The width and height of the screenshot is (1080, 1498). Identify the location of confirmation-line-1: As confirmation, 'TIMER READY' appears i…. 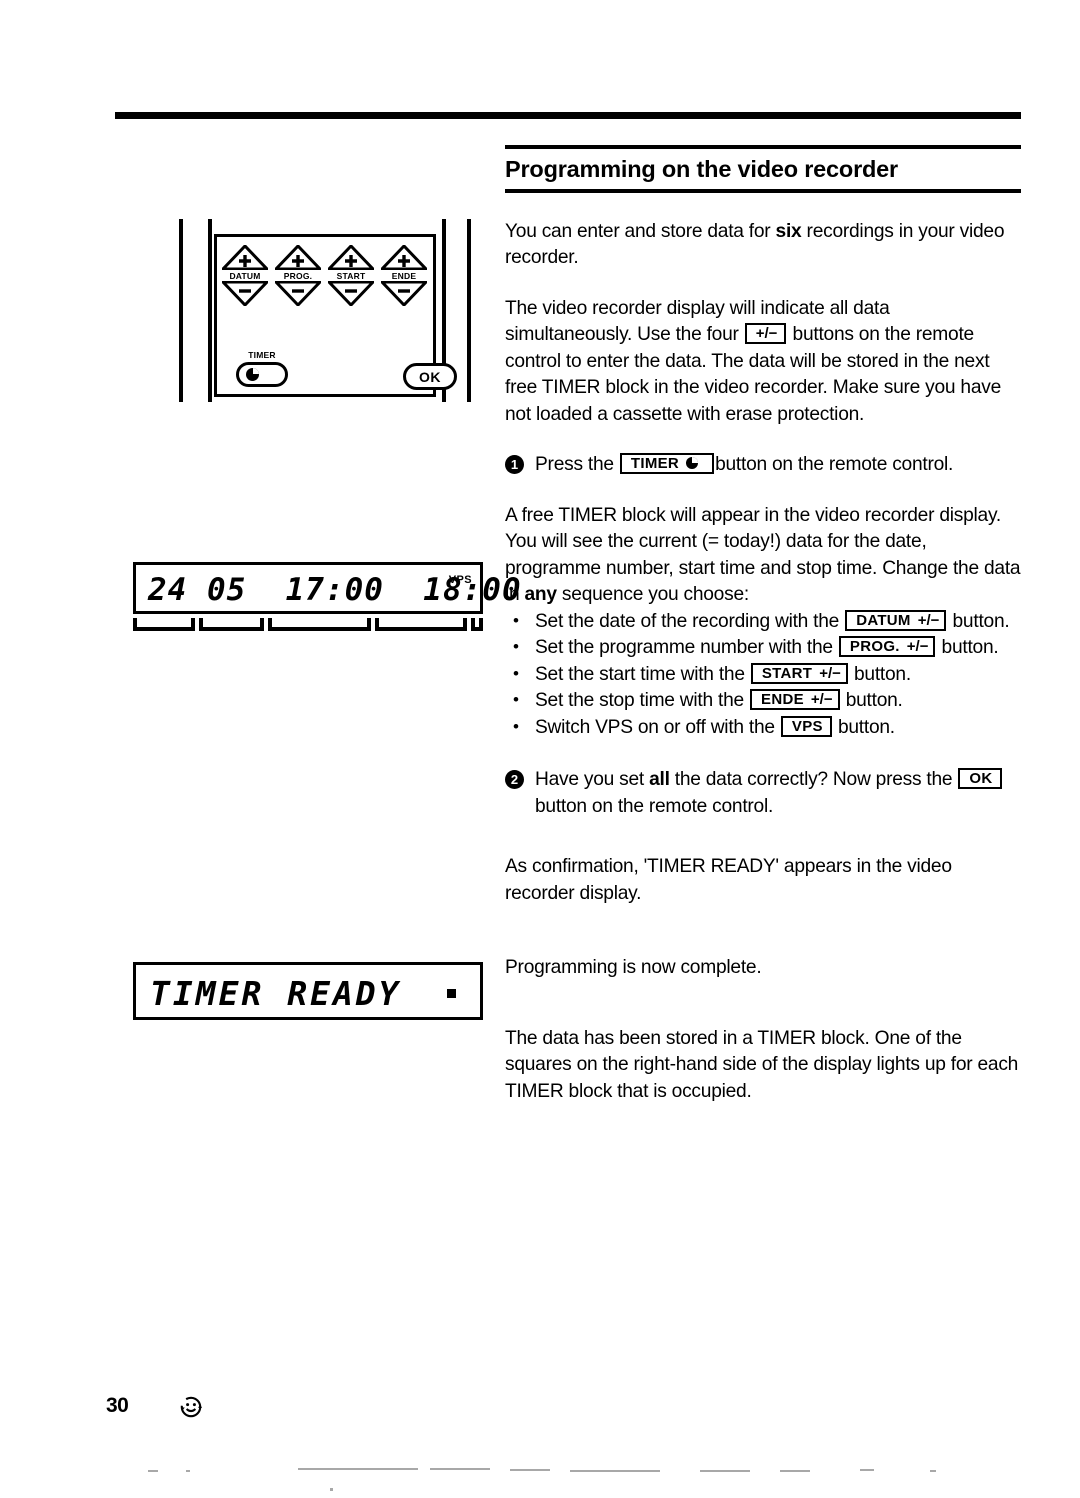
(728, 867).